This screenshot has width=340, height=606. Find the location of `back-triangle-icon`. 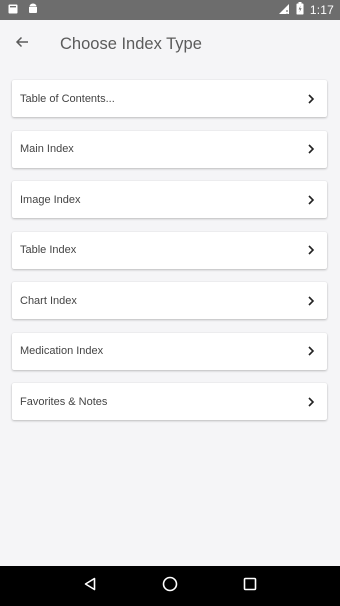

back-triangle-icon is located at coordinates (90, 586).